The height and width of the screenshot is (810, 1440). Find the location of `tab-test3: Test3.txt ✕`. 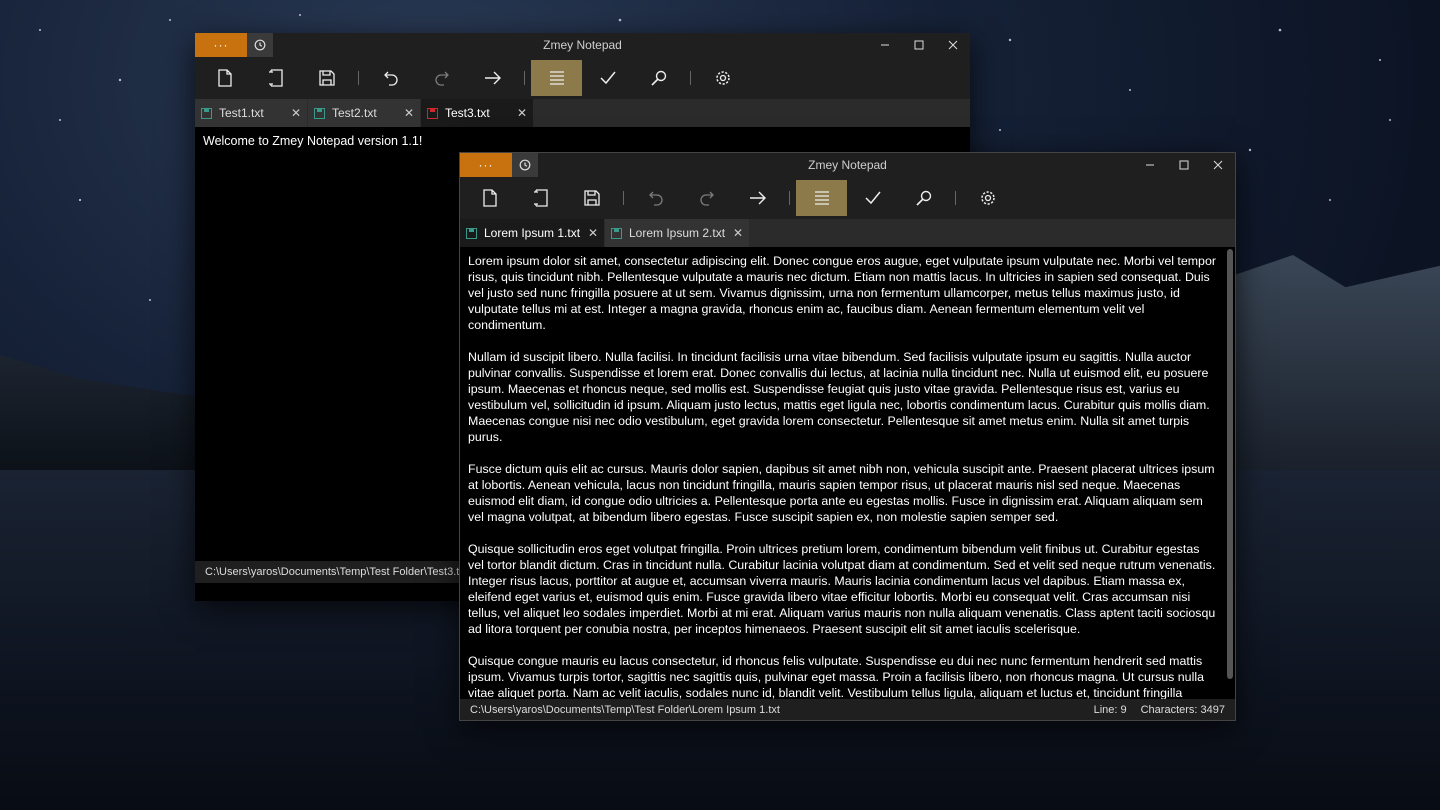

tab-test3: Test3.txt ✕ is located at coordinates (477, 113).